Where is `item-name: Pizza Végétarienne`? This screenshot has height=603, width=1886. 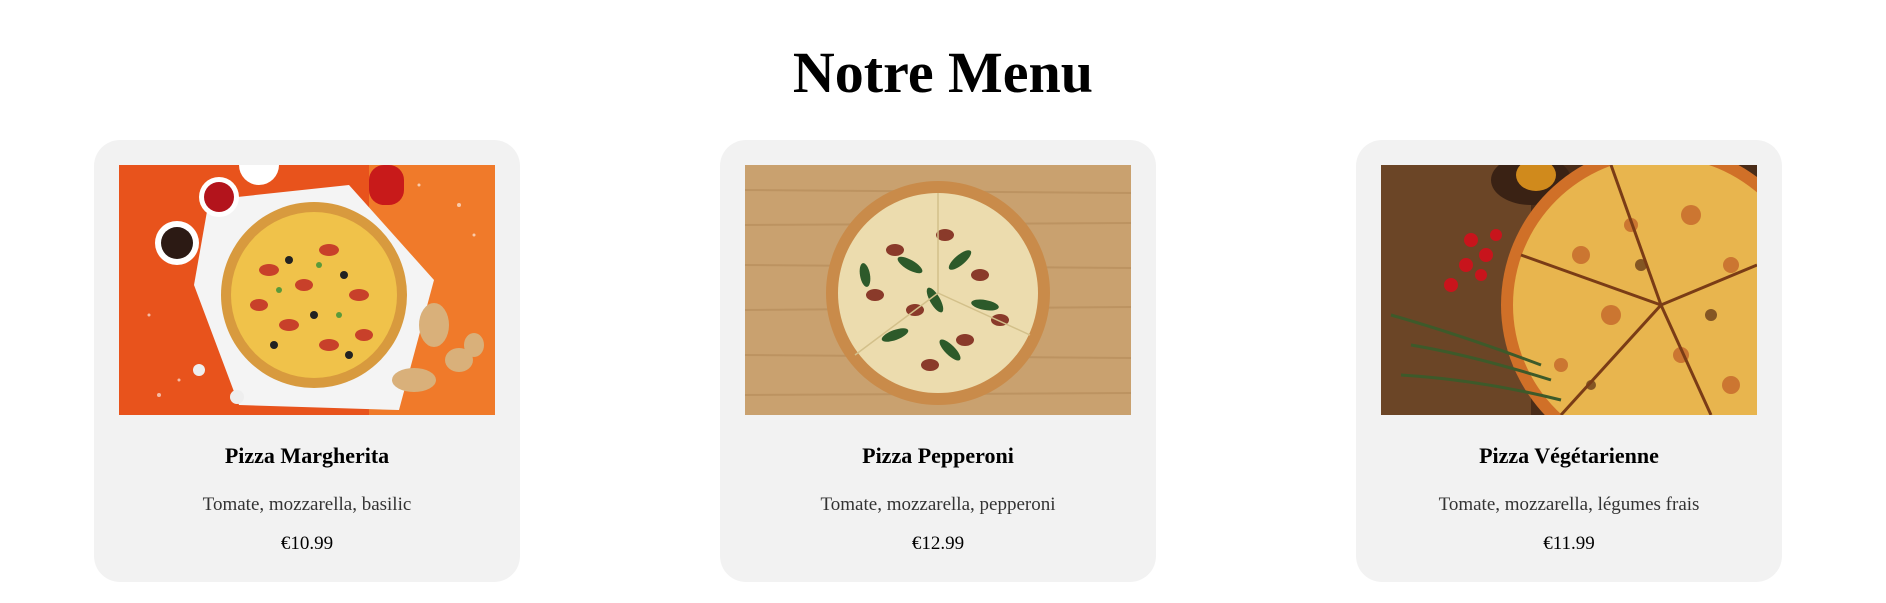 item-name: Pizza Végétarienne is located at coordinates (1569, 455).